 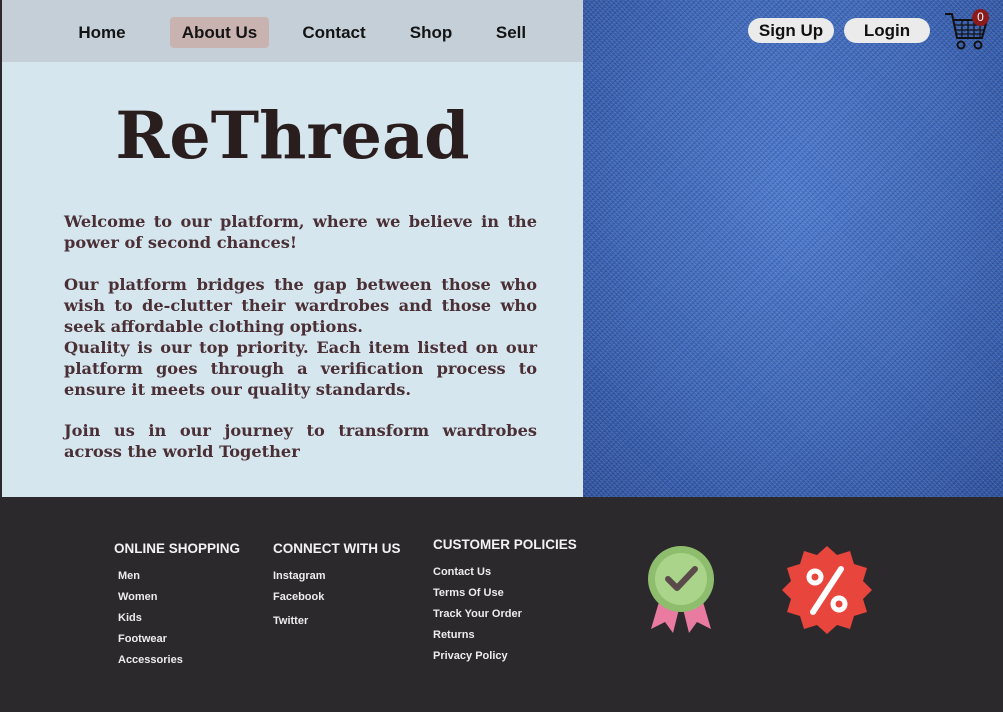 What do you see at coordinates (462, 572) in the screenshot?
I see `footer-link-contact-us: Contact Us` at bounding box center [462, 572].